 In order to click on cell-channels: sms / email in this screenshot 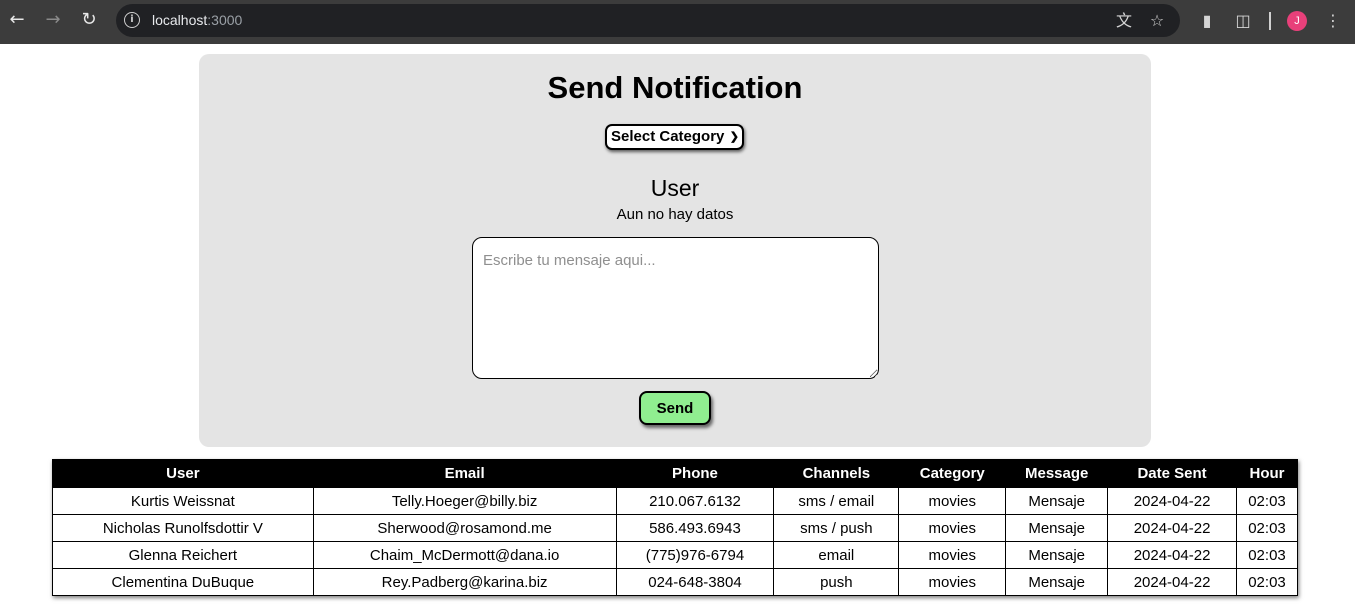, I will do `click(836, 501)`.